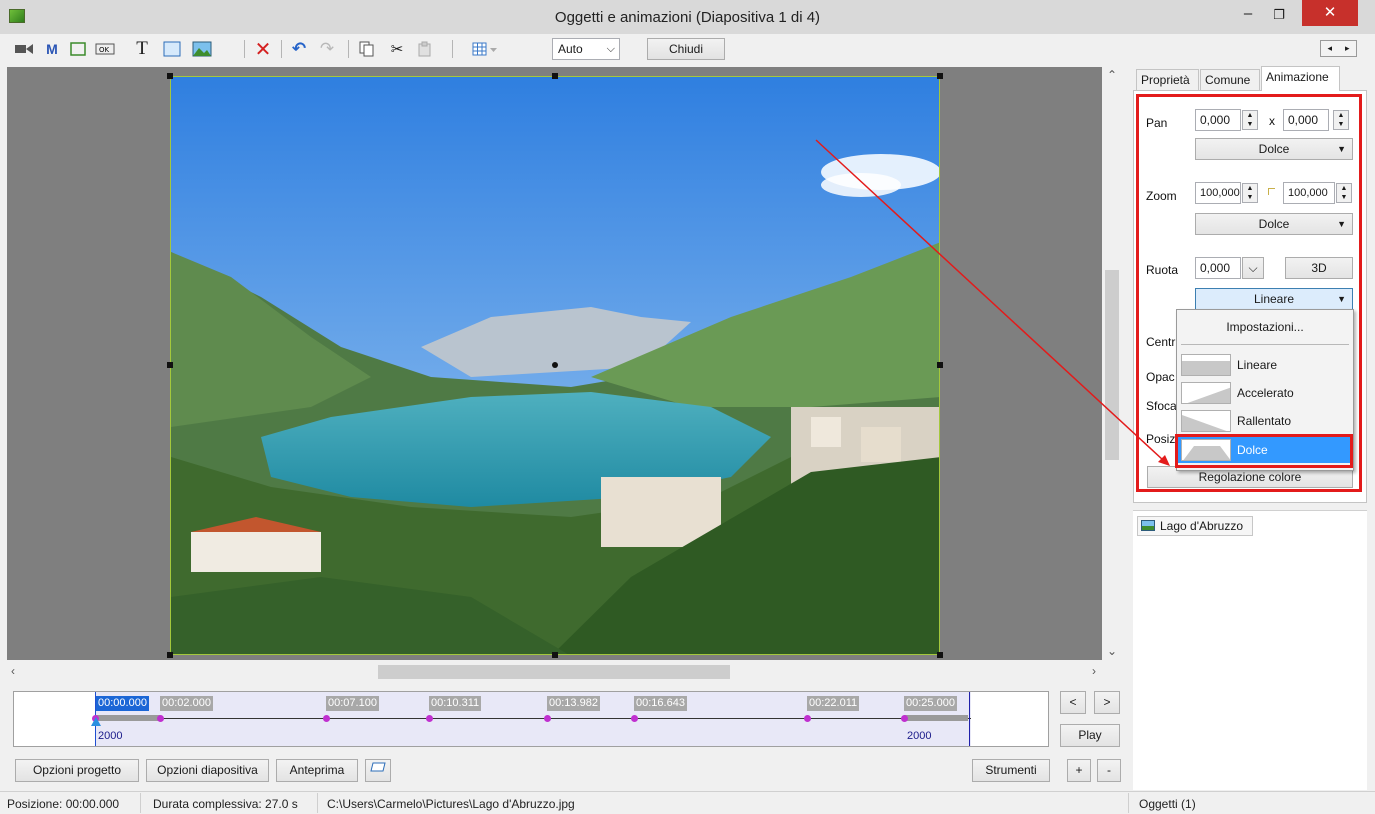 The width and height of the screenshot is (1375, 814). I want to click on slide-options-button: Opzioni diapositiva, so click(207, 770).